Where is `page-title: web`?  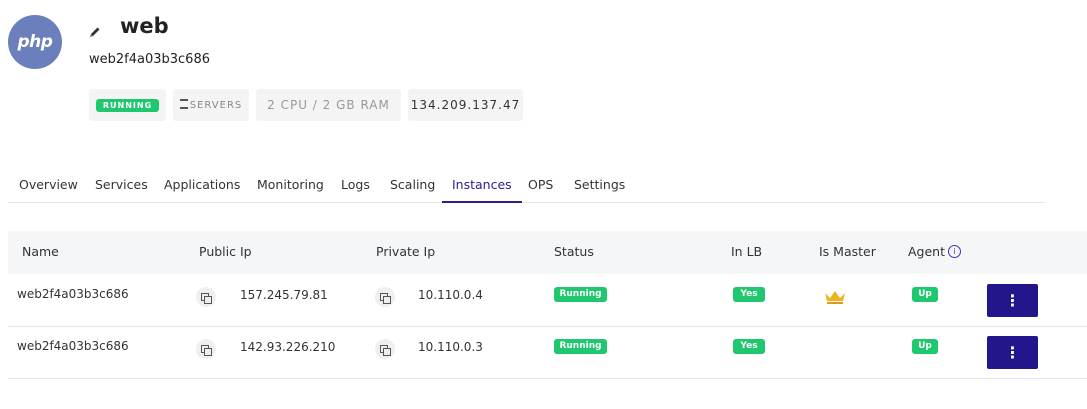 page-title: web is located at coordinates (144, 26).